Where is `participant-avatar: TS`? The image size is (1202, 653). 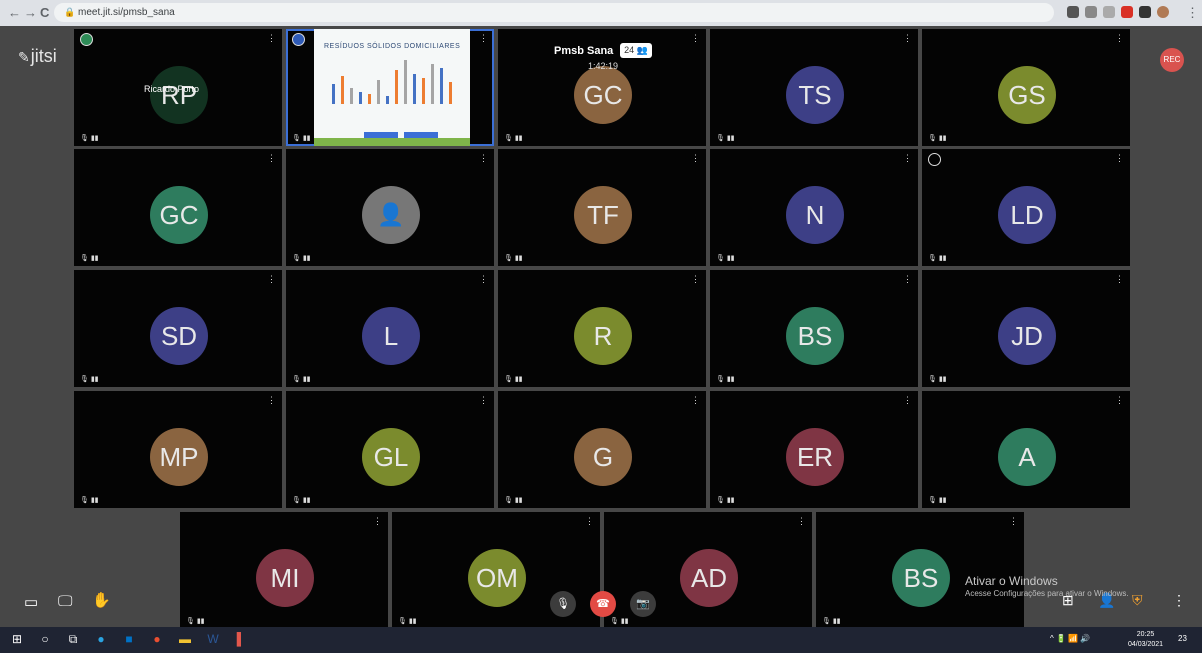
participant-avatar: TS is located at coordinates (815, 95).